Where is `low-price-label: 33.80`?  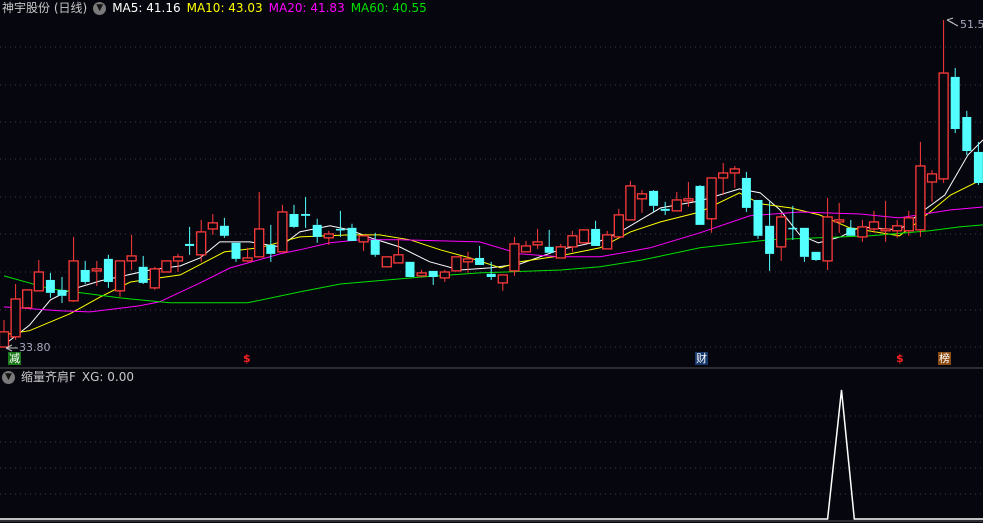
low-price-label: 33.80 is located at coordinates (35, 347).